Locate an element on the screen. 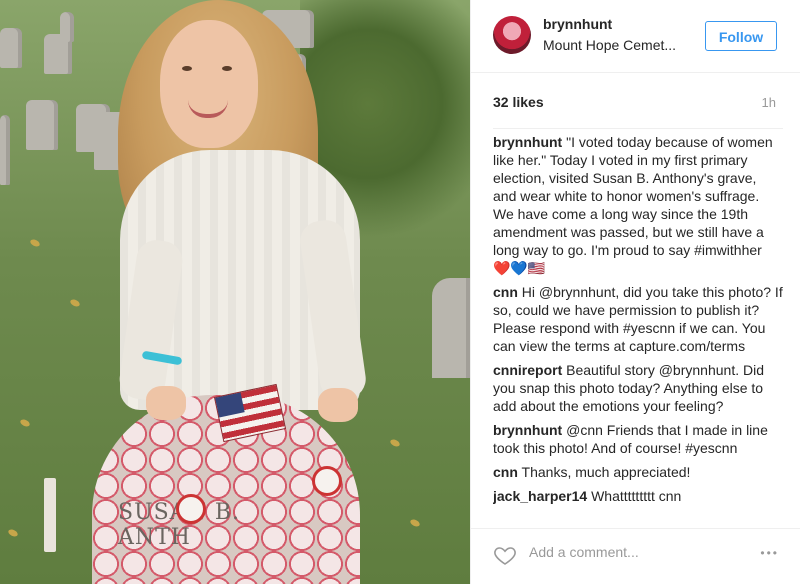 The image size is (800, 585). avatar is located at coordinates (512, 35).